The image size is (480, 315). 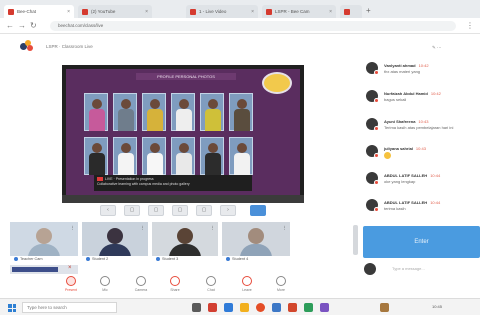 I want to click on browser-tab-bee-cam: LSPR - Bee Cam ×, so click(x=299, y=11).